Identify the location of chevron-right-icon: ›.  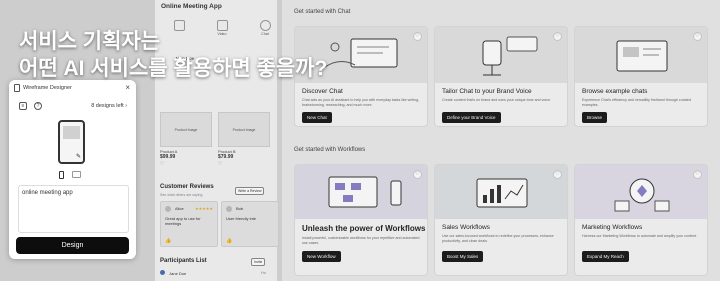
(126, 106).